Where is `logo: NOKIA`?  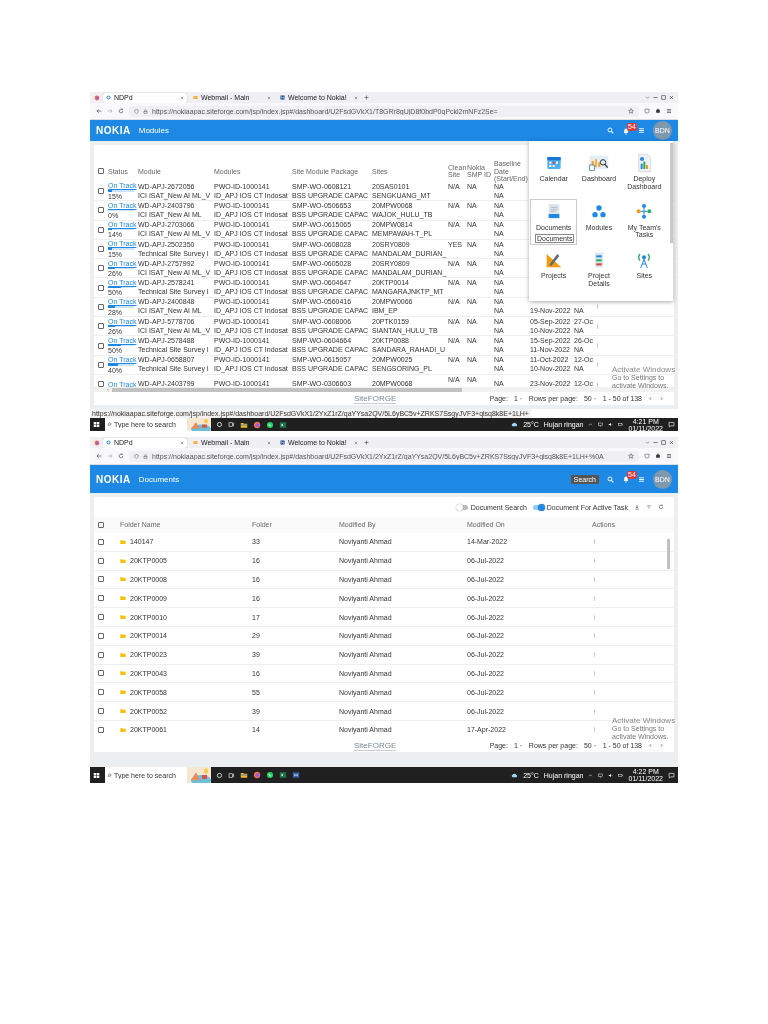 logo: NOKIA is located at coordinates (113, 130).